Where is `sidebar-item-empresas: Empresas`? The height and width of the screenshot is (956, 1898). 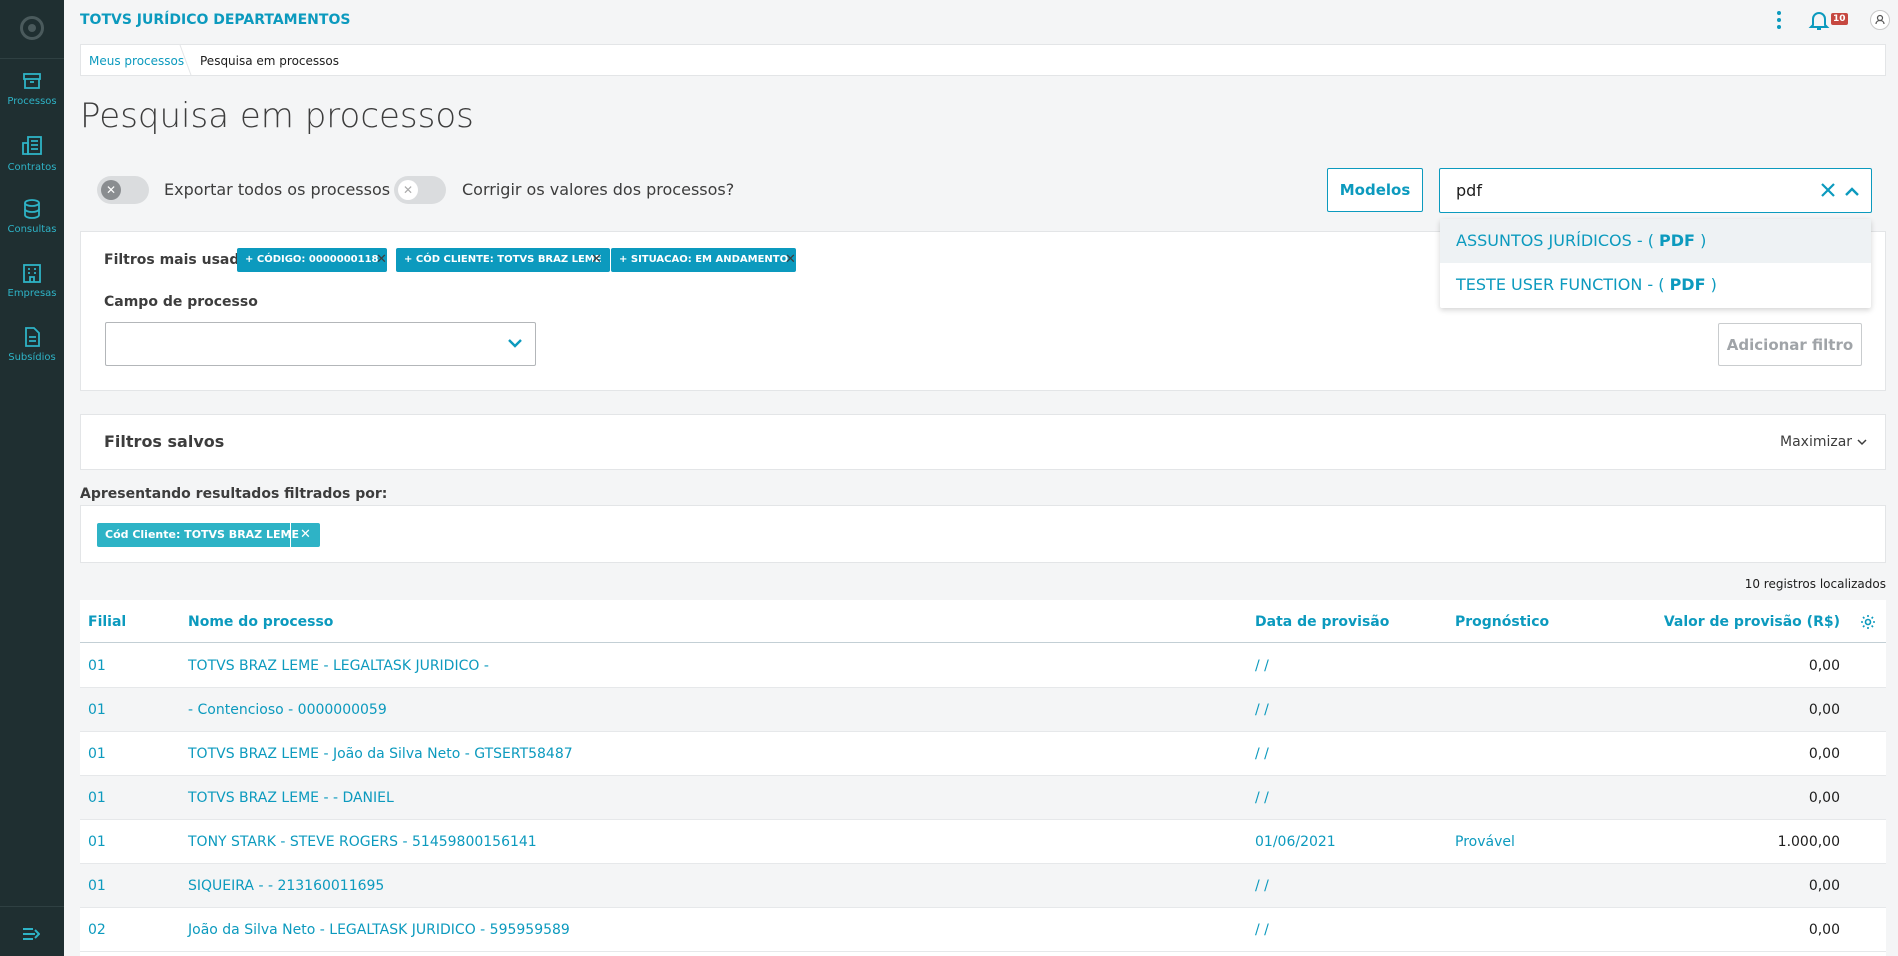
sidebar-item-empresas: Empresas is located at coordinates (32, 291).